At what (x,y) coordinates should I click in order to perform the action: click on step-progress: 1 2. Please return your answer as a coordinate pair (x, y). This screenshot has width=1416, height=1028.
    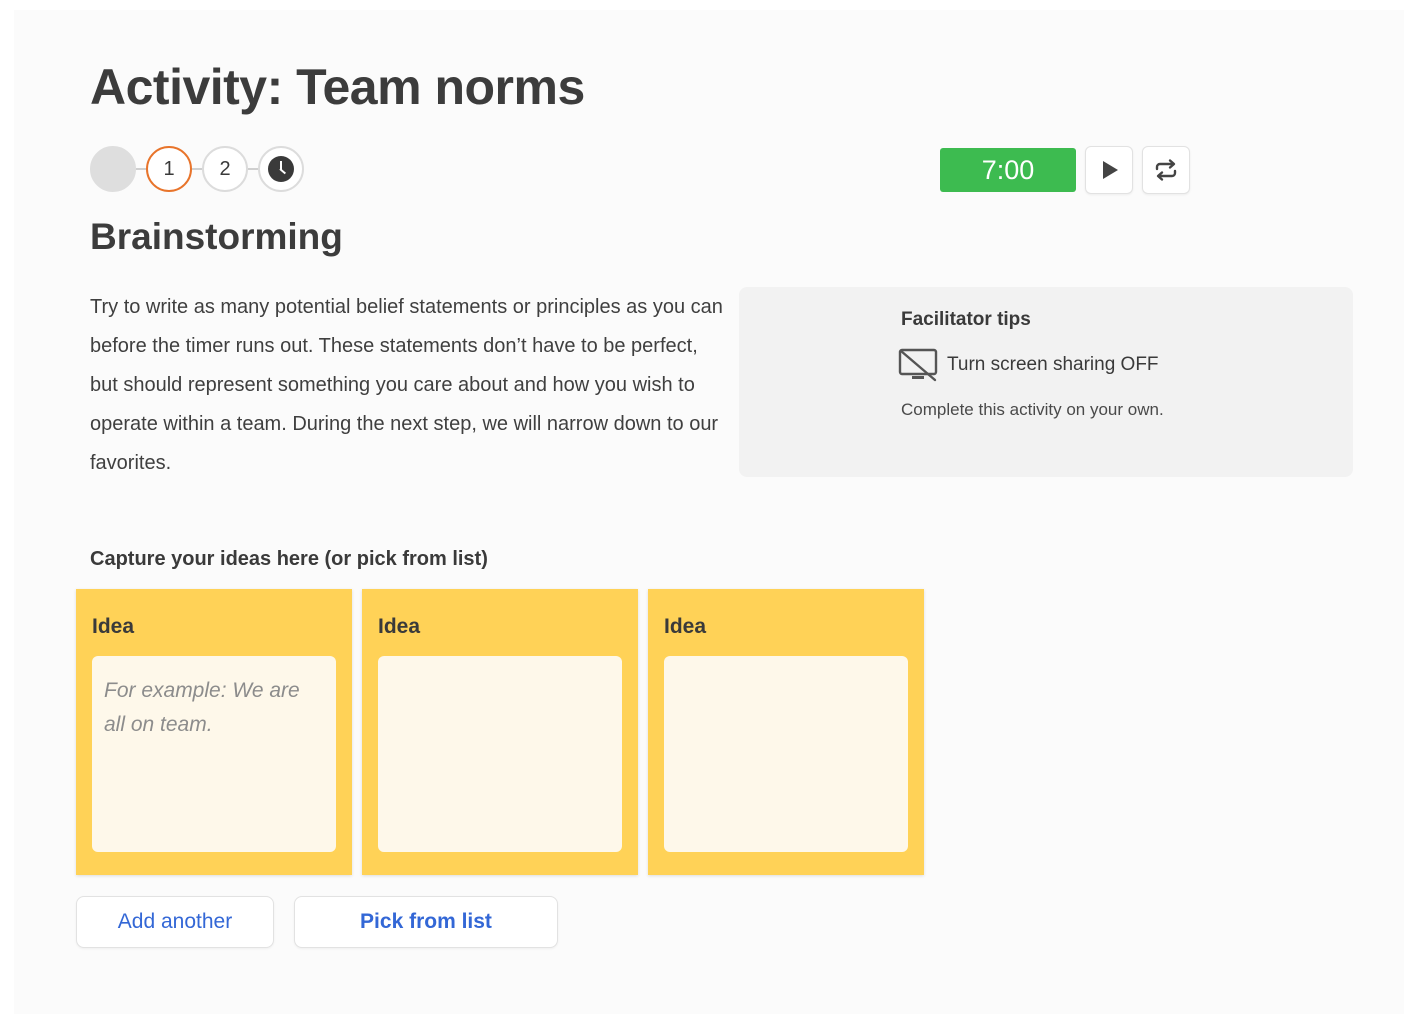
    Looking at the image, I should click on (200, 170).